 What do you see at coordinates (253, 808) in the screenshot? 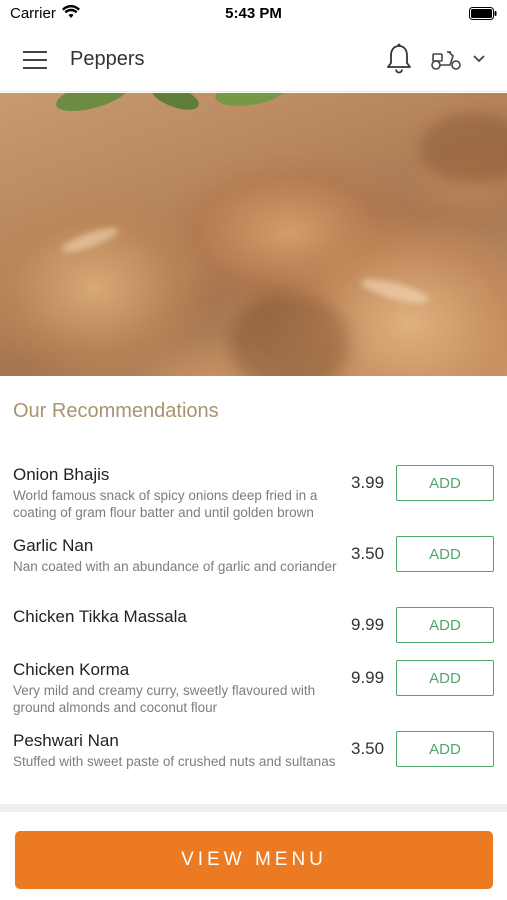
I see `divider` at bounding box center [253, 808].